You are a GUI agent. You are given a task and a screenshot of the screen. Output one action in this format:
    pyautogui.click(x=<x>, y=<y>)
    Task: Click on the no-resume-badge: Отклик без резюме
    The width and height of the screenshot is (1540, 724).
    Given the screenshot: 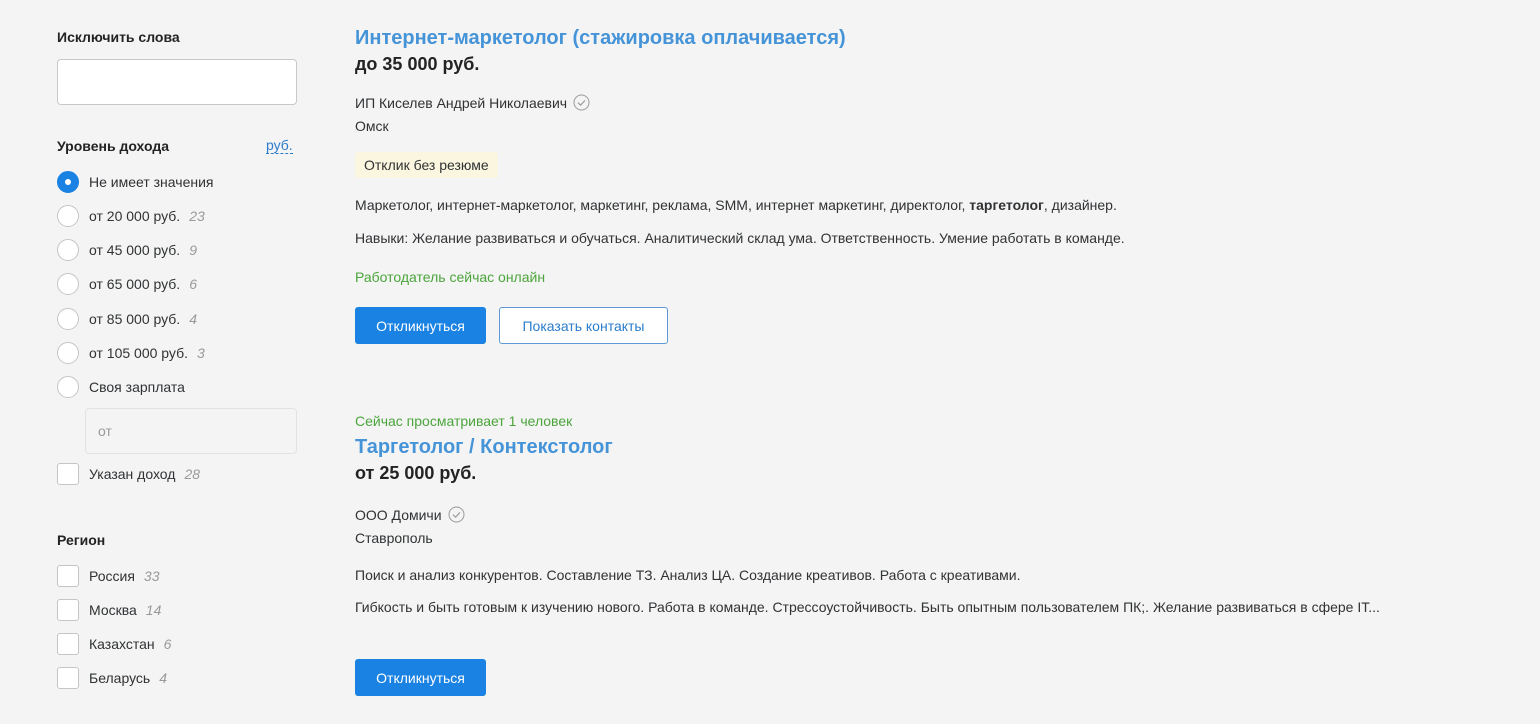 What is the action you would take?
    pyautogui.click(x=426, y=165)
    